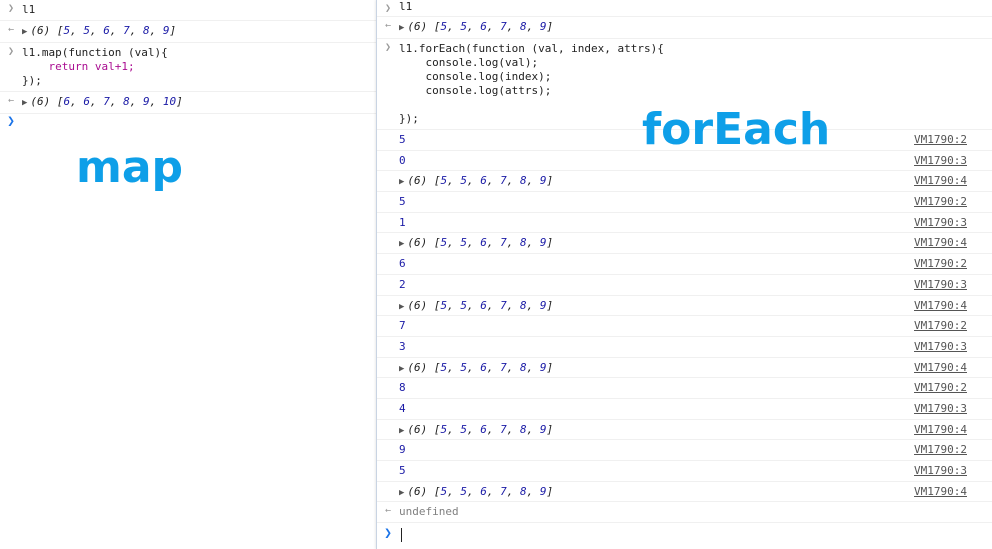 This screenshot has height=549, width=992. Describe the element at coordinates (684, 264) in the screenshot. I see `log-row: 6 VM1790:2` at that location.